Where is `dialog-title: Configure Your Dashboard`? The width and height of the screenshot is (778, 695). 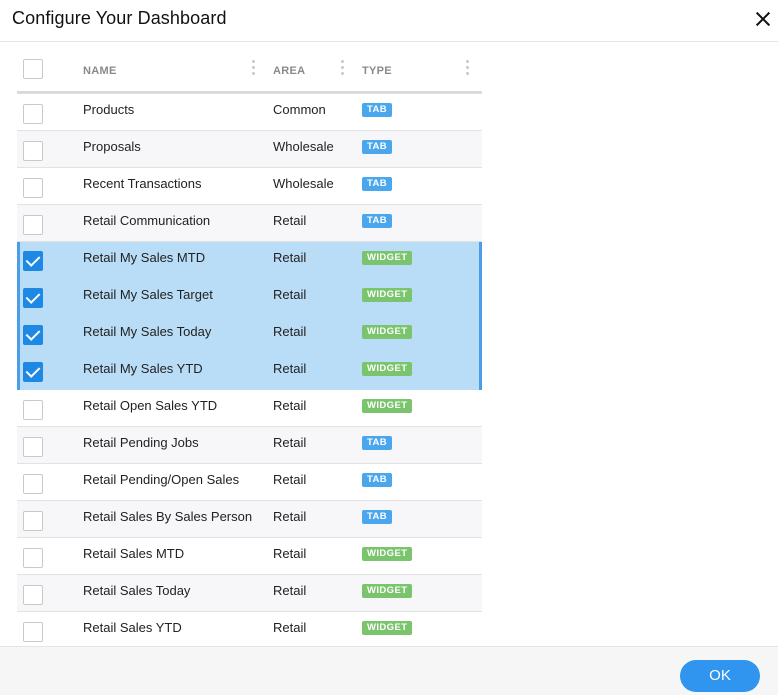
dialog-title: Configure Your Dashboard is located at coordinates (119, 18).